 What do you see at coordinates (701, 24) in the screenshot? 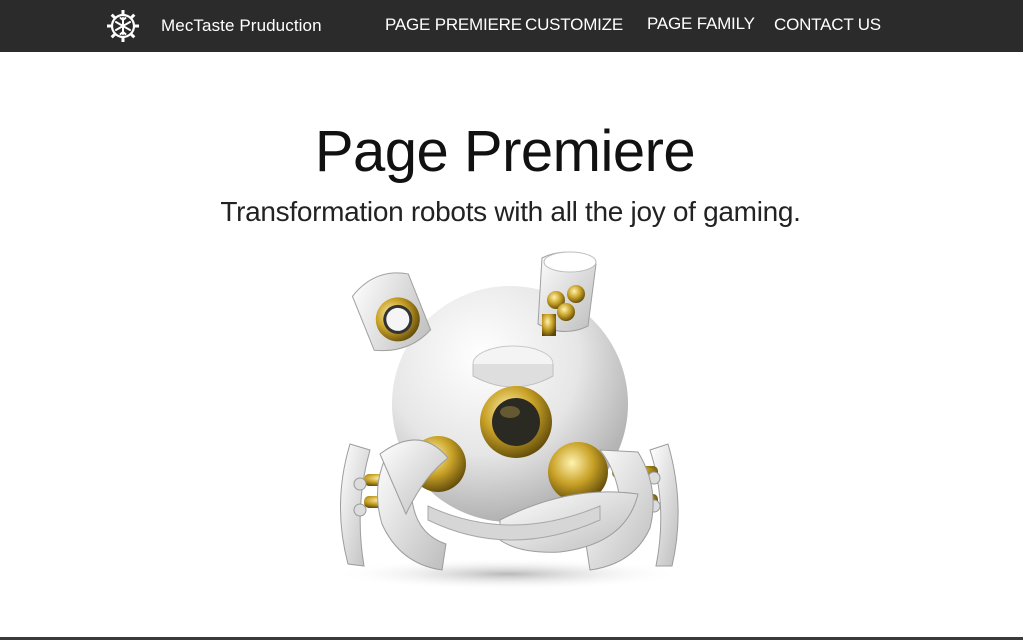
I see `nav-page-family: PAGE FAMILY` at bounding box center [701, 24].